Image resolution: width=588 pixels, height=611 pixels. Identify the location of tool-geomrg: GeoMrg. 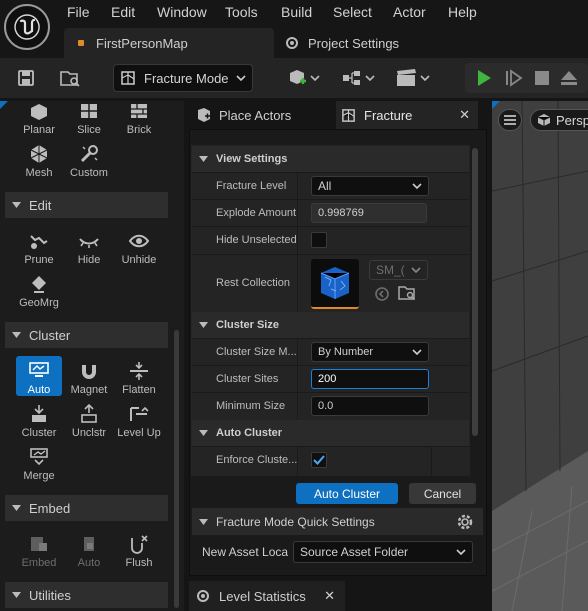
(39, 291).